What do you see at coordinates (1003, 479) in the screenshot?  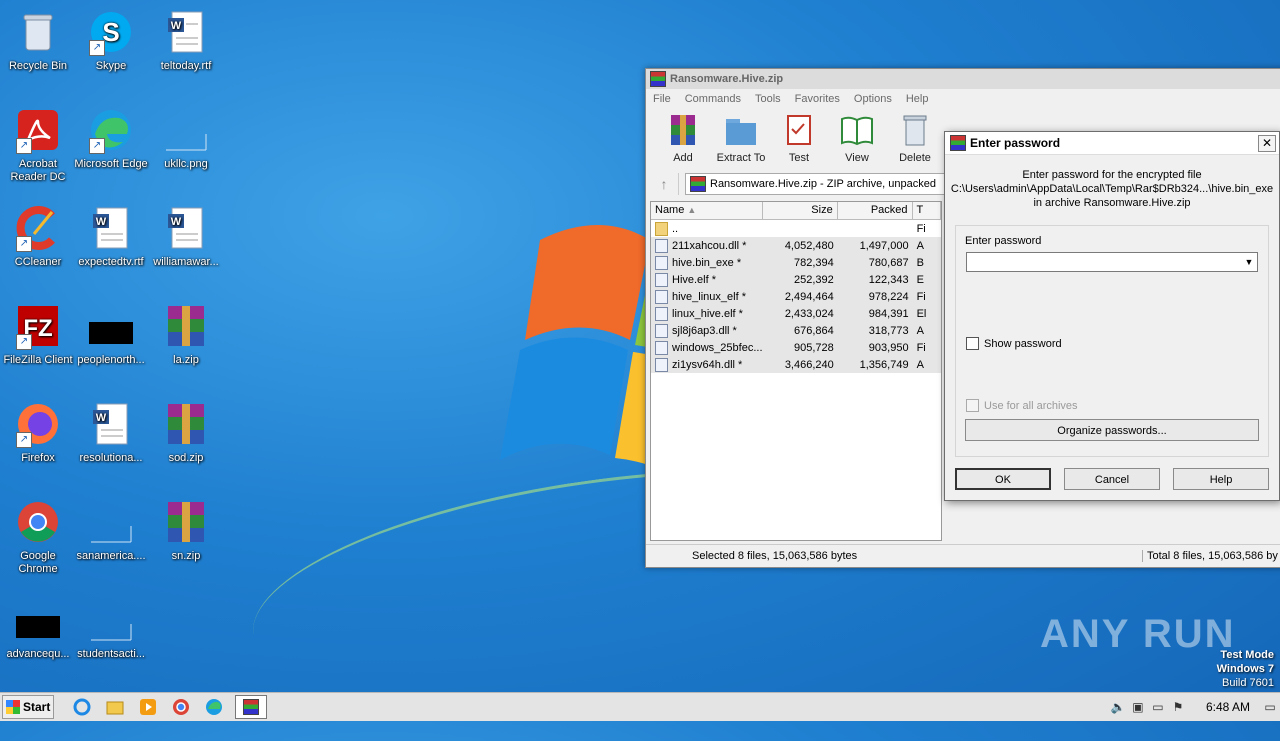 I see `ok-button: OK` at bounding box center [1003, 479].